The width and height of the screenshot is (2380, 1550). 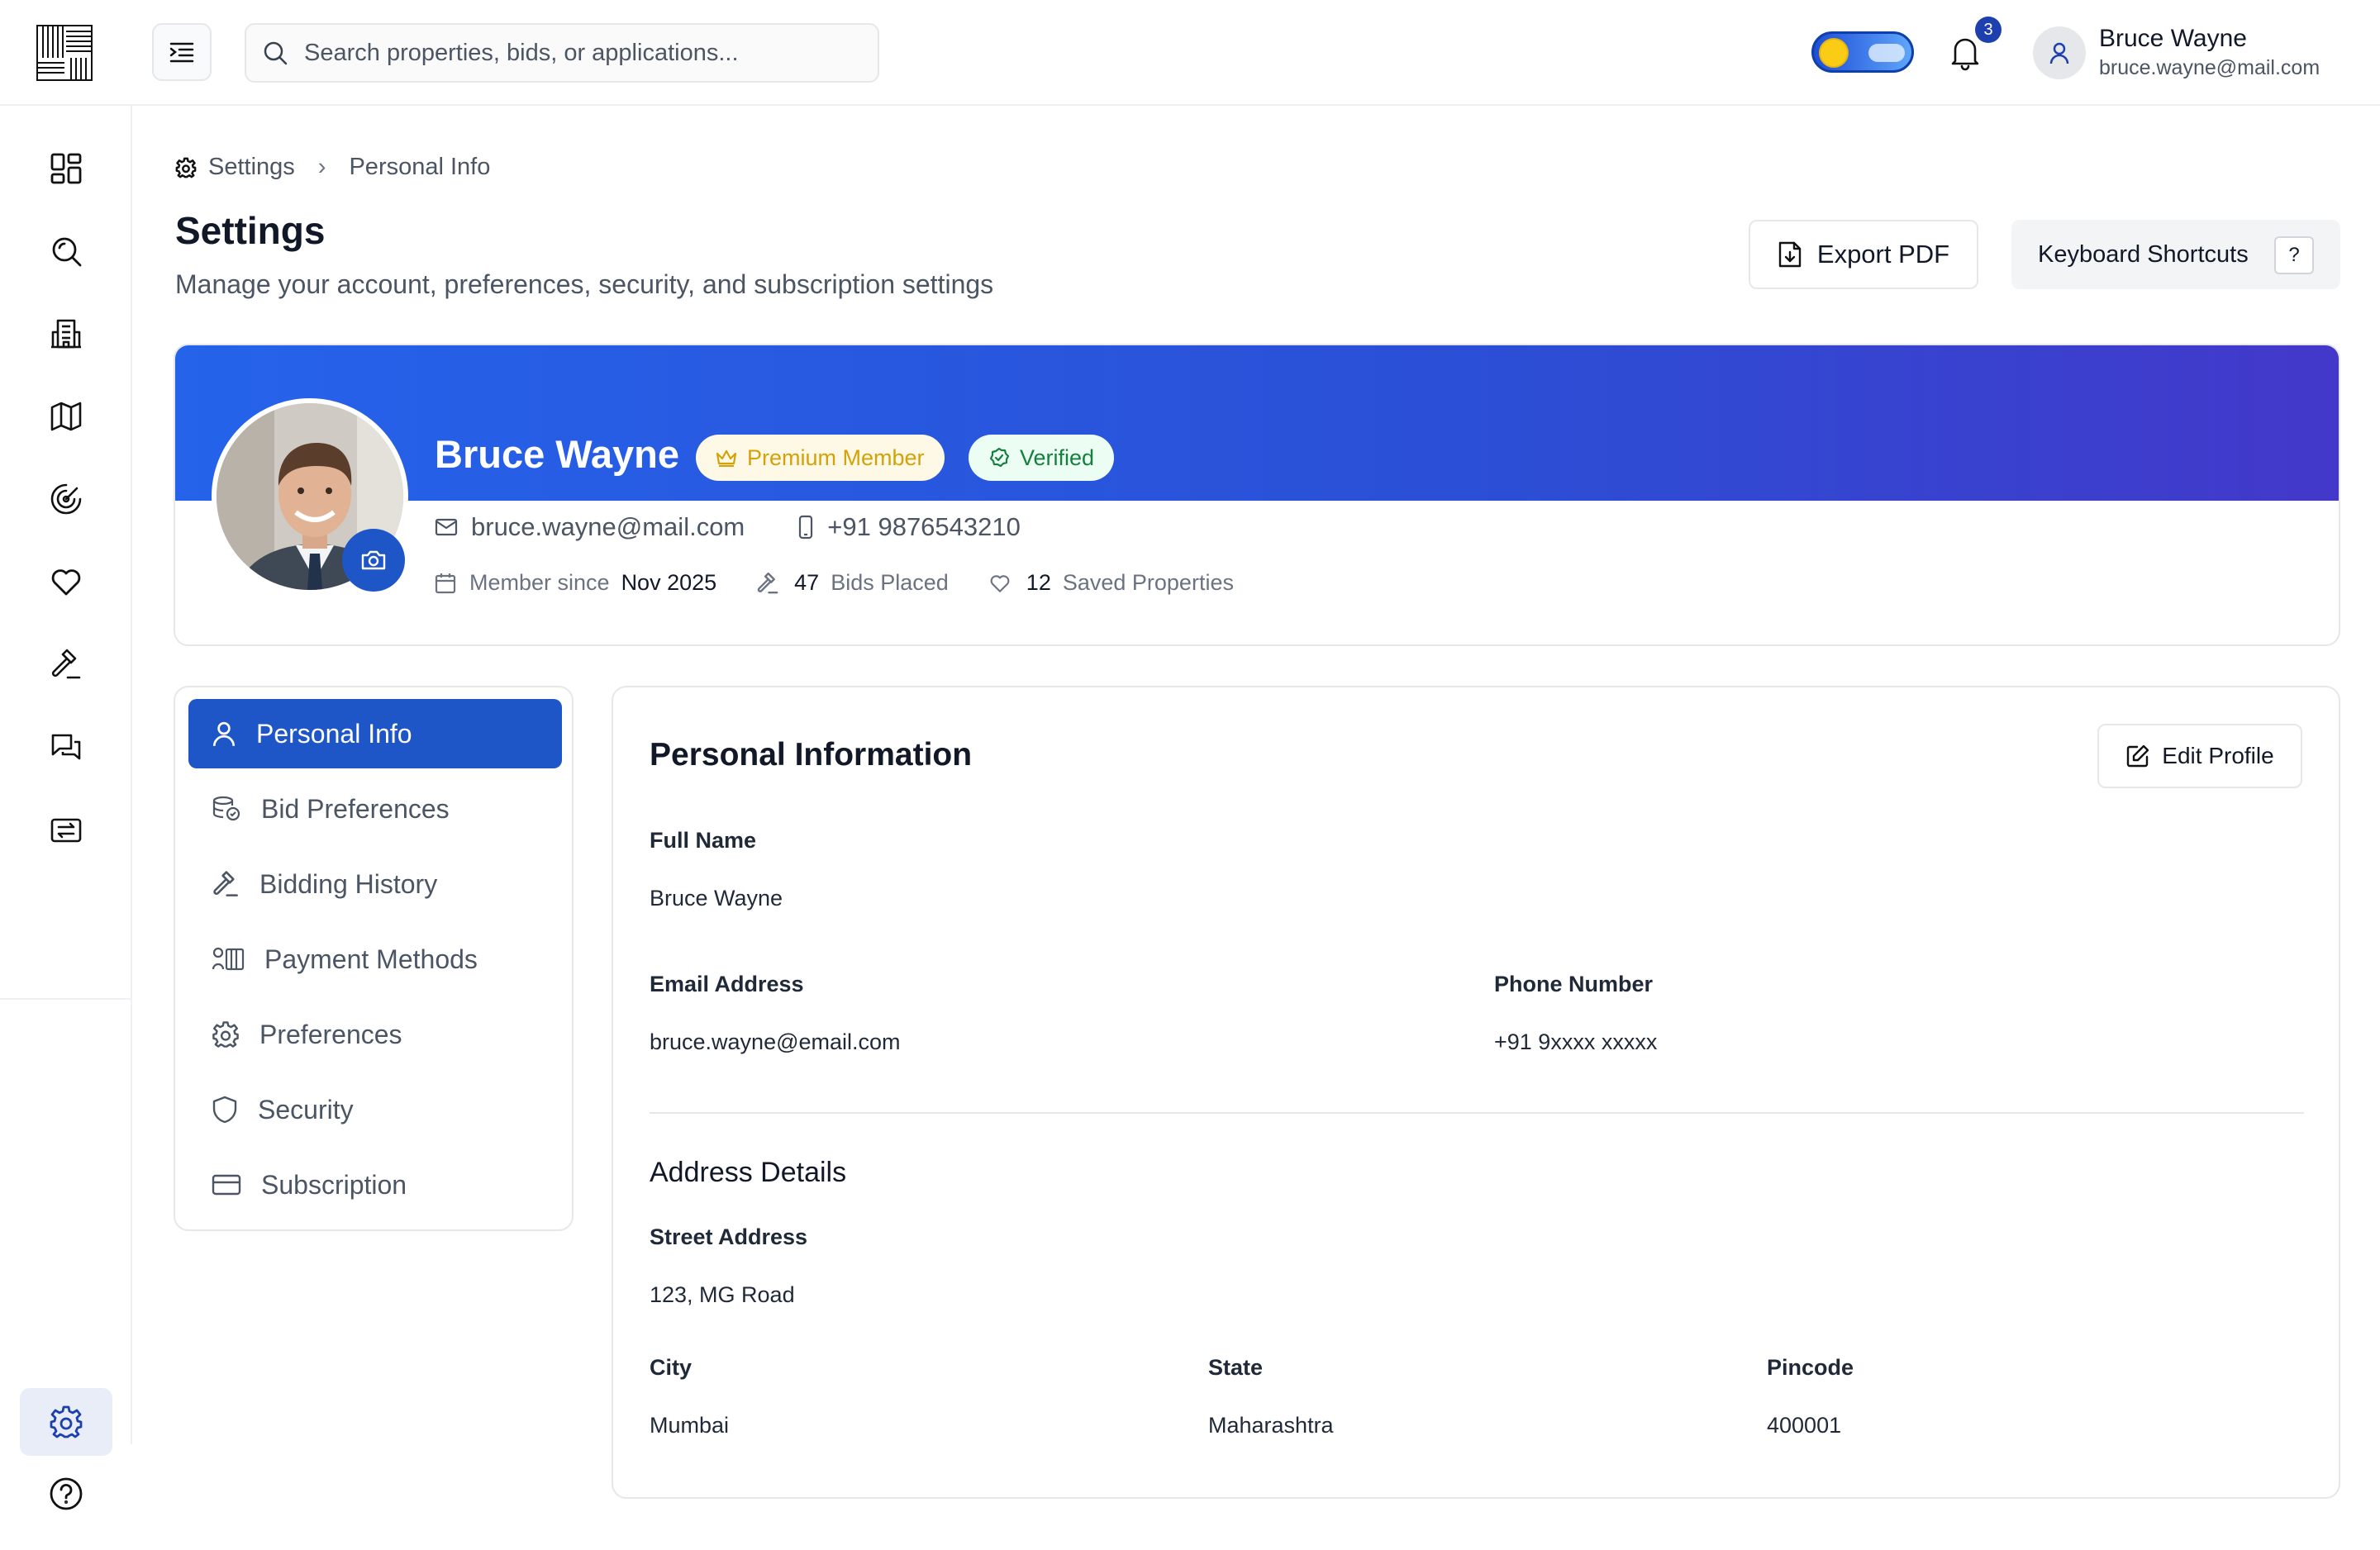 What do you see at coordinates (373, 560) in the screenshot?
I see `change-photo-button` at bounding box center [373, 560].